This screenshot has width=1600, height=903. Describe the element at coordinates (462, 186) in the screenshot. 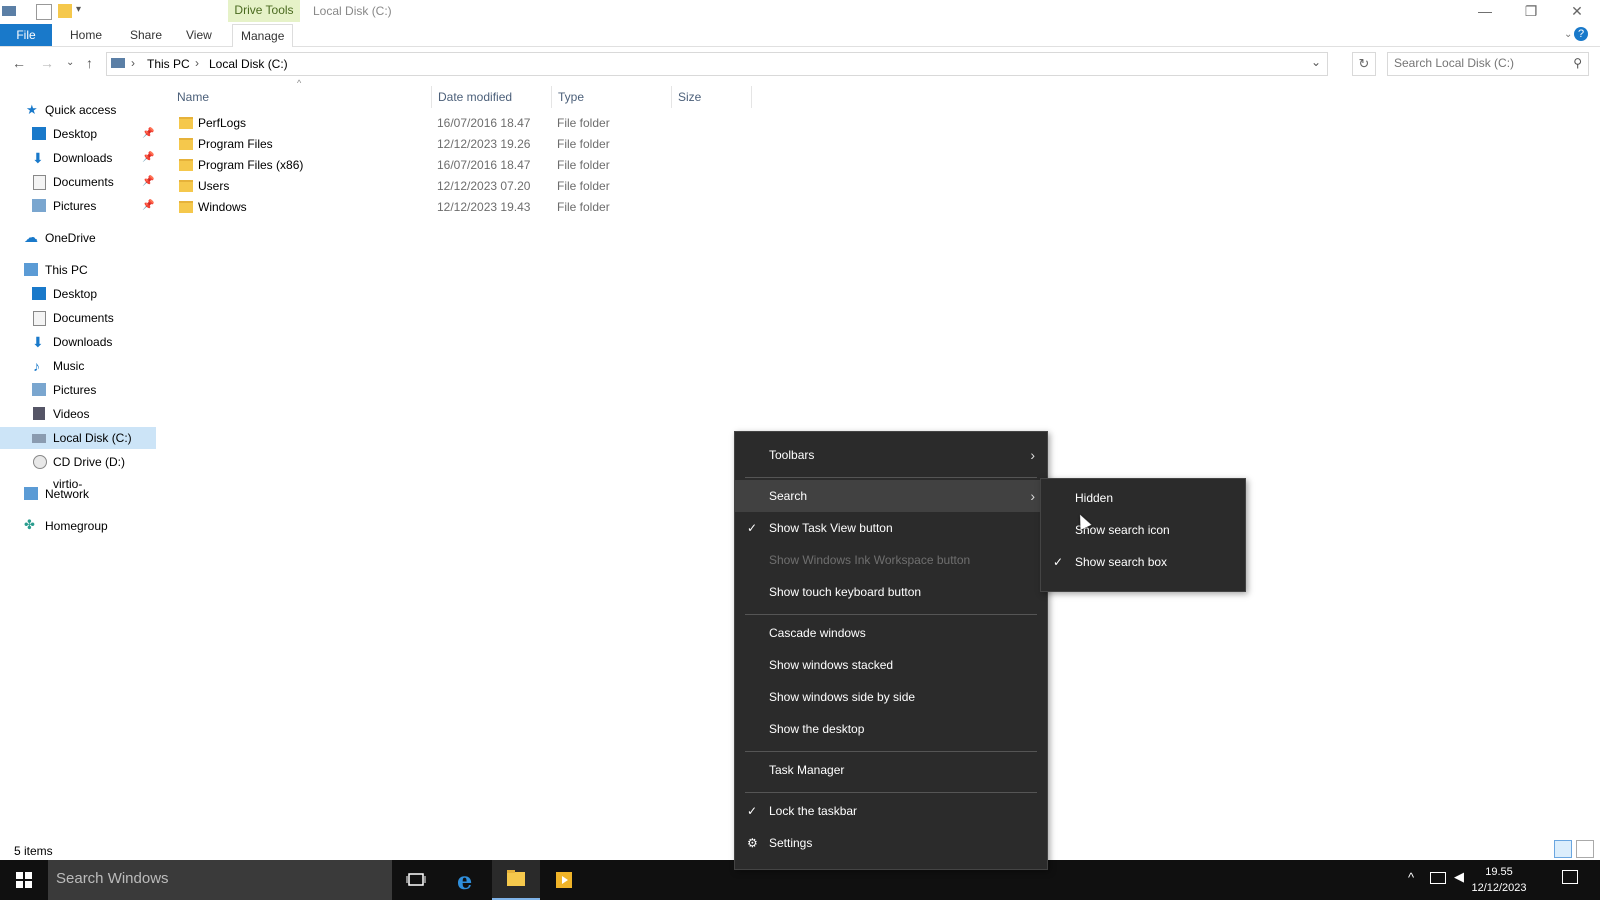

I see `file-row: Users 12/12/2023 07.20 File folder` at that location.